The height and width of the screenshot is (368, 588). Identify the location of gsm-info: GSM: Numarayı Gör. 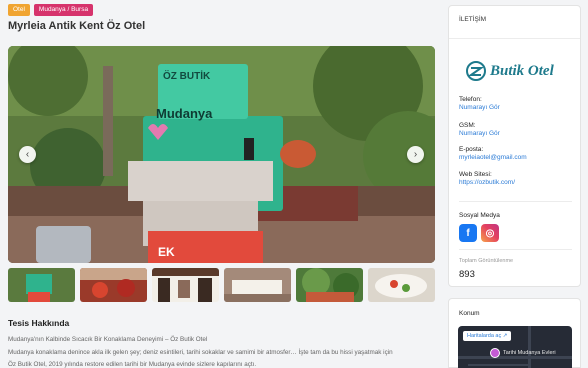
(518, 129).